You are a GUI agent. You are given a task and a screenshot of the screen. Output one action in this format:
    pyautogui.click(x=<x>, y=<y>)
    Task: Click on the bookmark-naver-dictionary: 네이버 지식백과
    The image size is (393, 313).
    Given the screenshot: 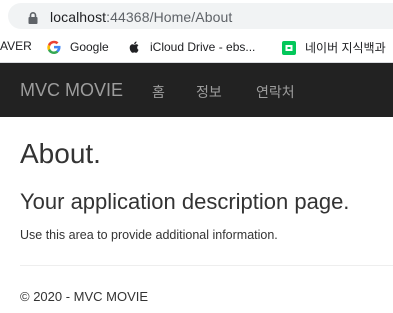 What is the action you would take?
    pyautogui.click(x=333, y=47)
    